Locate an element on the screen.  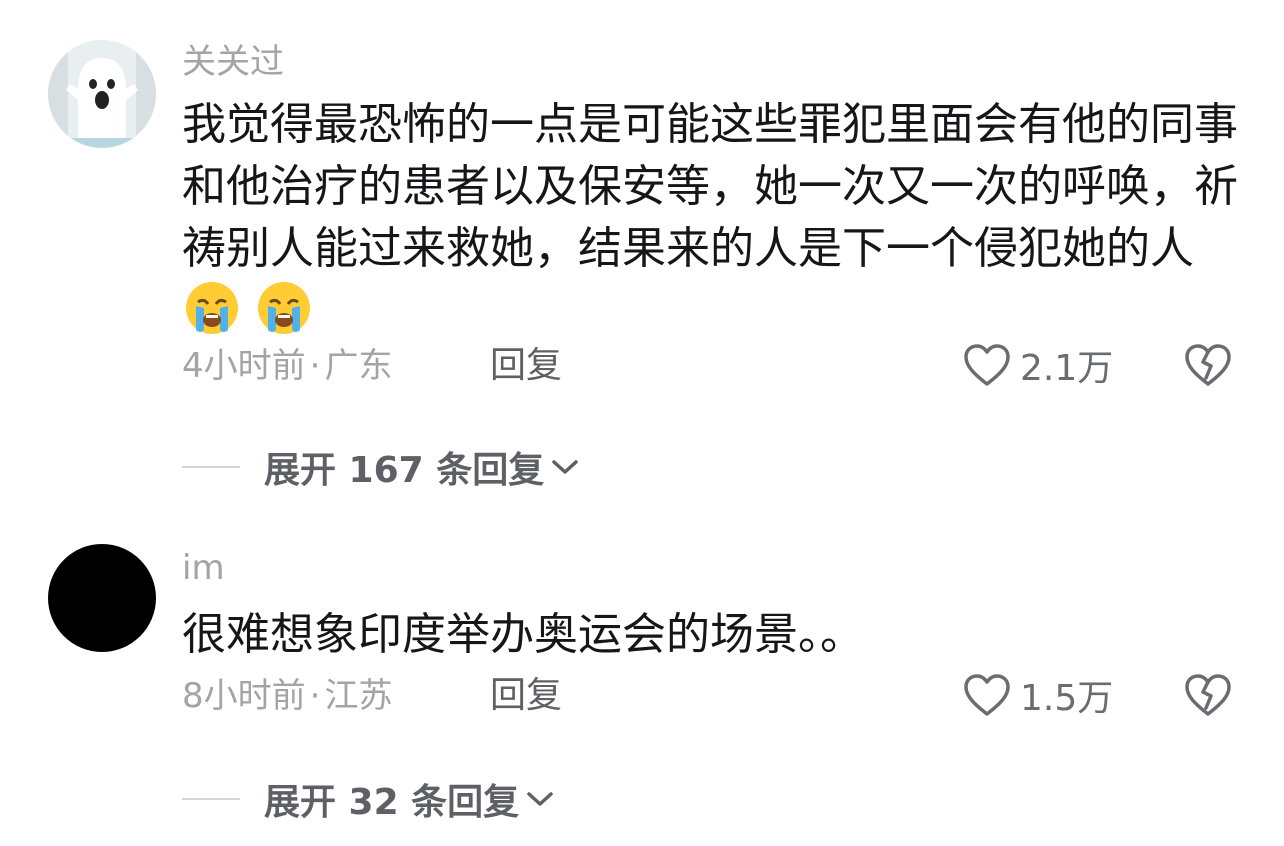
expand-replies-button: 展开 32 条回复 is located at coordinates (368, 799).